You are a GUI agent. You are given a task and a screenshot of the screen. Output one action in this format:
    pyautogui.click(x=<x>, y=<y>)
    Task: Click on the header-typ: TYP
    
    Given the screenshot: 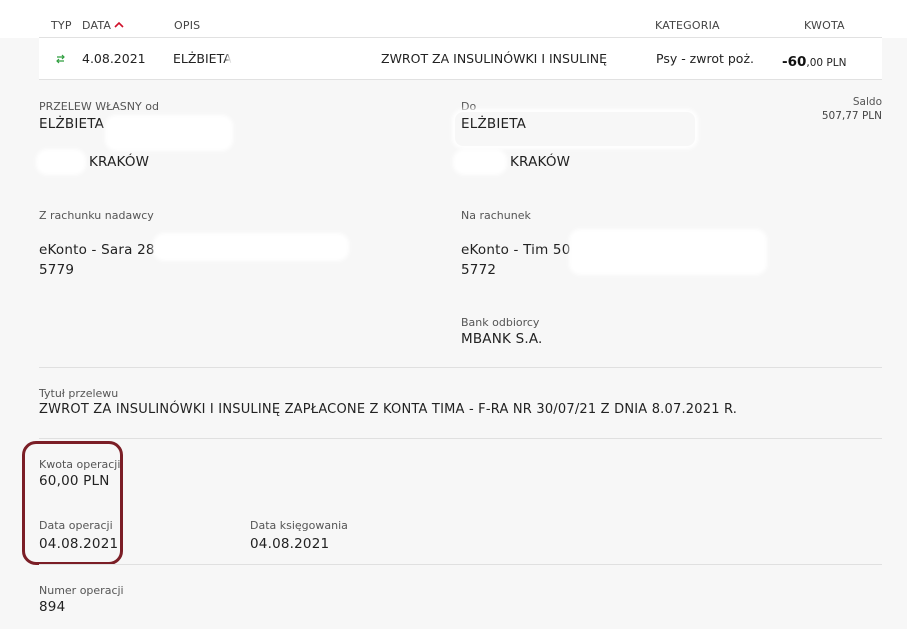 What is the action you would take?
    pyautogui.click(x=61, y=25)
    